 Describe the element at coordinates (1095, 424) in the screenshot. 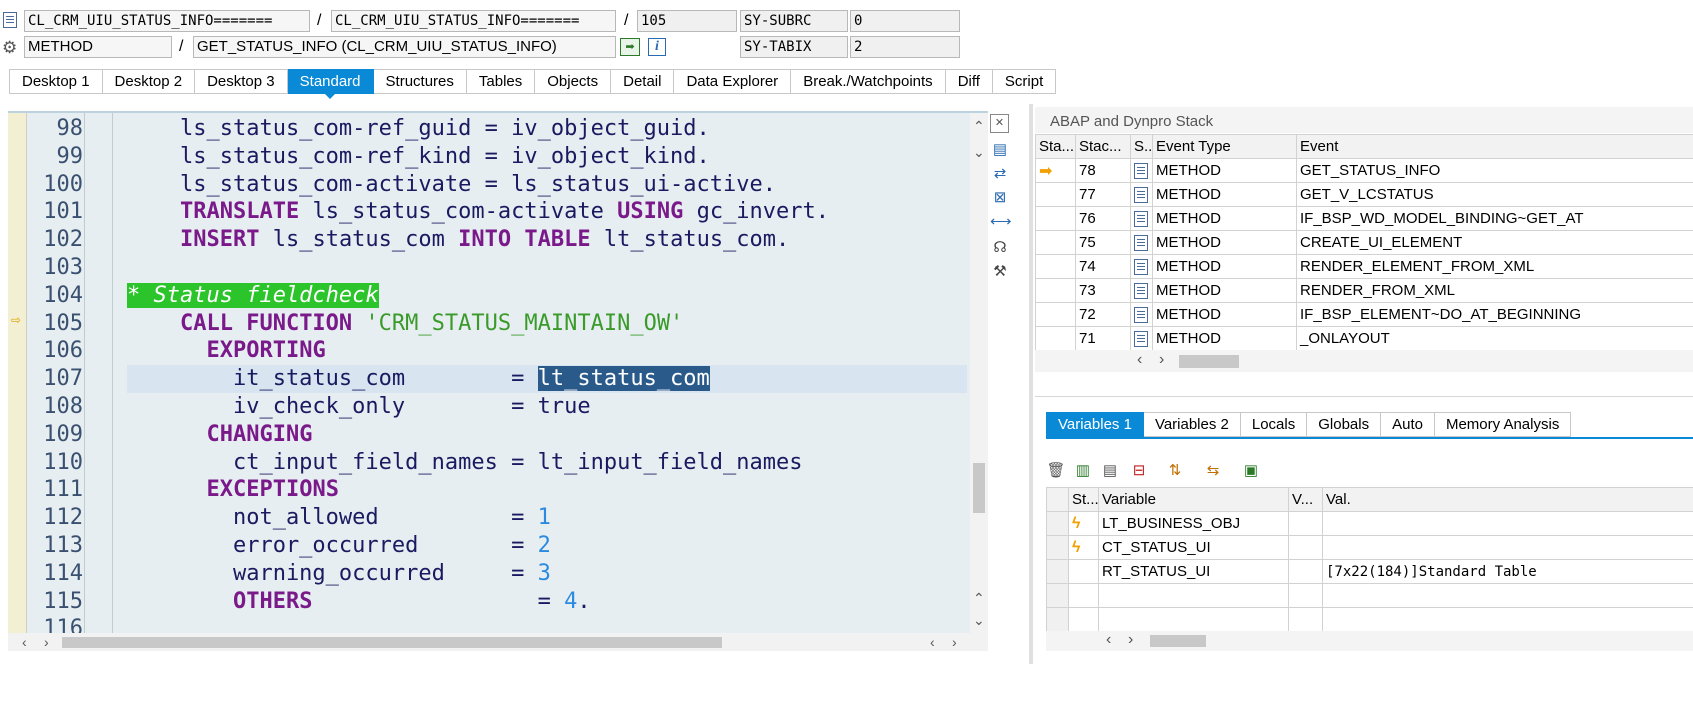

I see `tab-variables-1: Variables 1` at that location.